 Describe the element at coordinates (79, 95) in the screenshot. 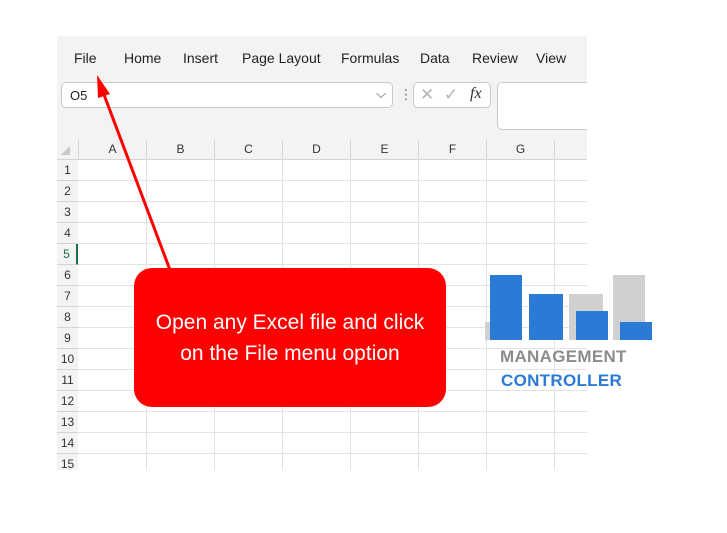

I see `name-box-value: O5` at that location.